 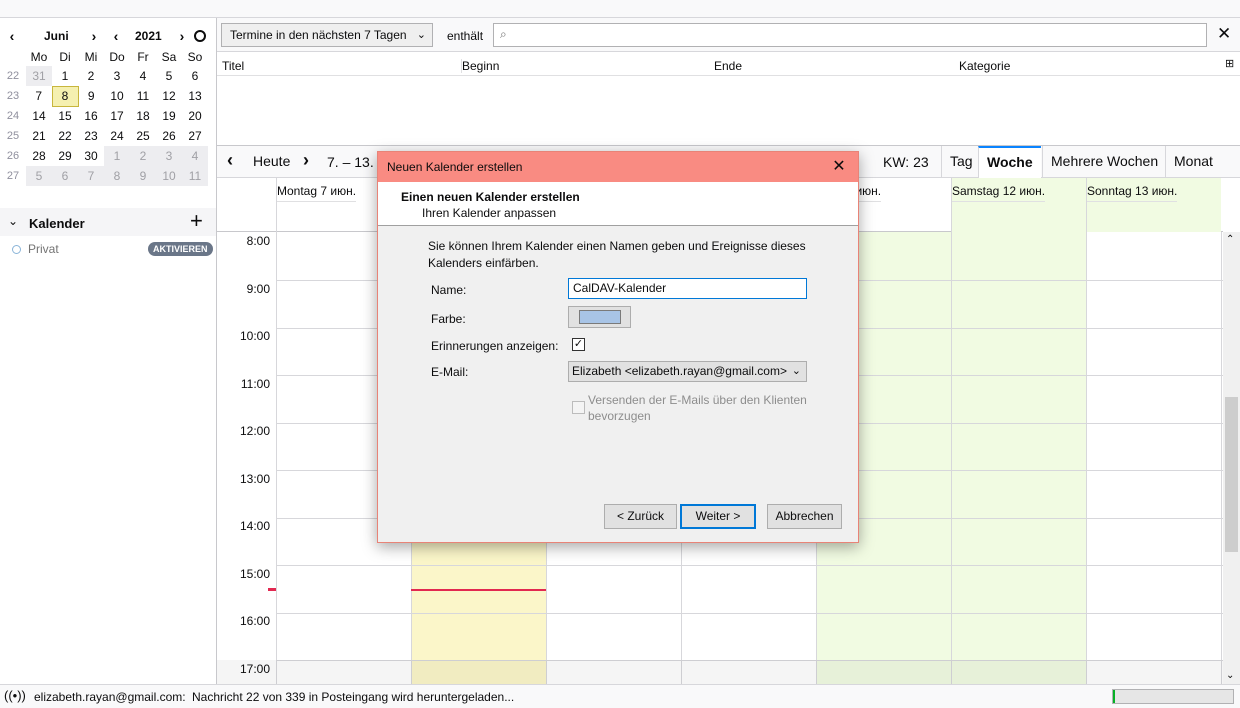 What do you see at coordinates (13, 136) in the screenshot?
I see `week-number: 25` at bounding box center [13, 136].